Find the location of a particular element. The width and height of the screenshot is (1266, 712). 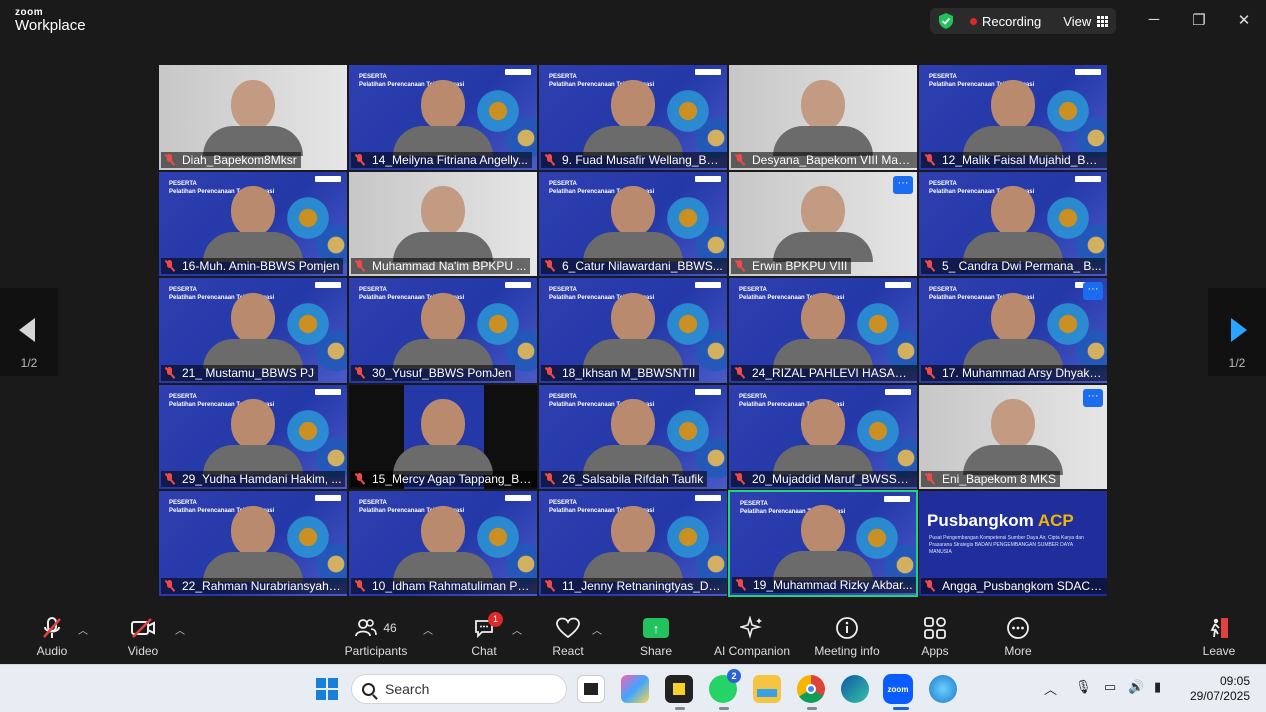

close-button: ✕ is located at coordinates (1244, 20).